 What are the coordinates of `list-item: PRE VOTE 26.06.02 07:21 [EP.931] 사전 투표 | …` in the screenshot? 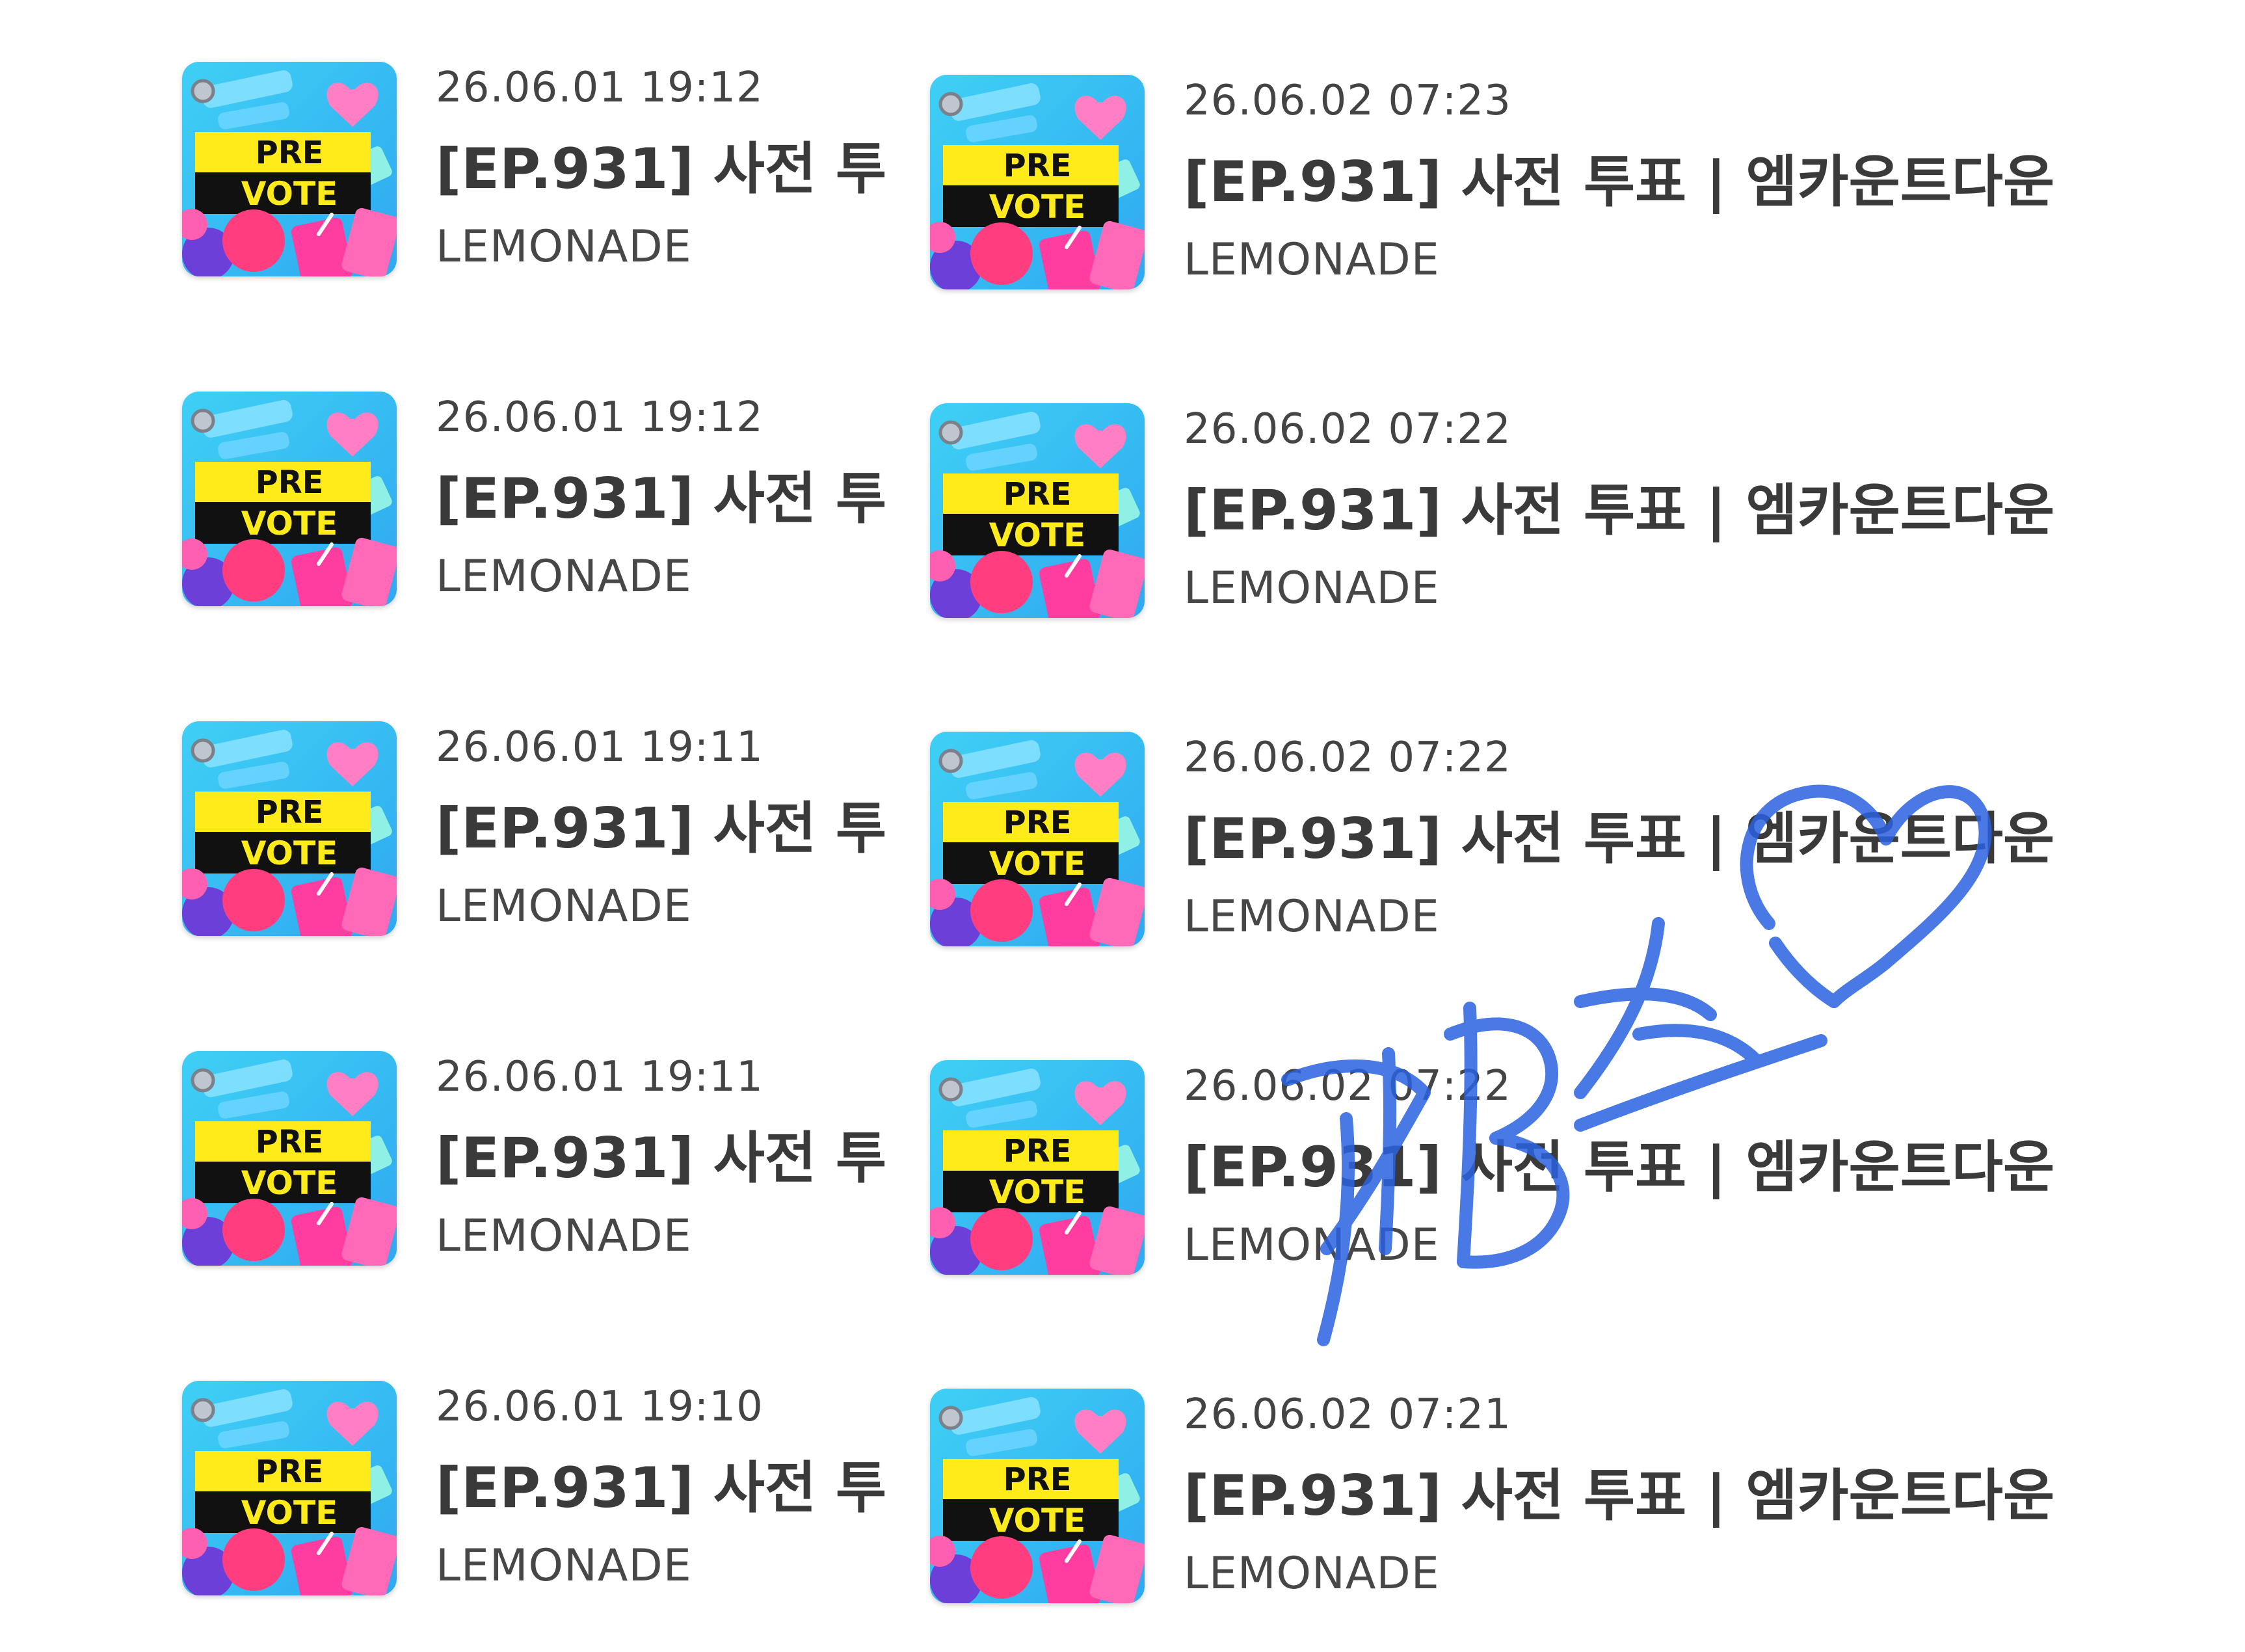 It's located at (1509, 1499).